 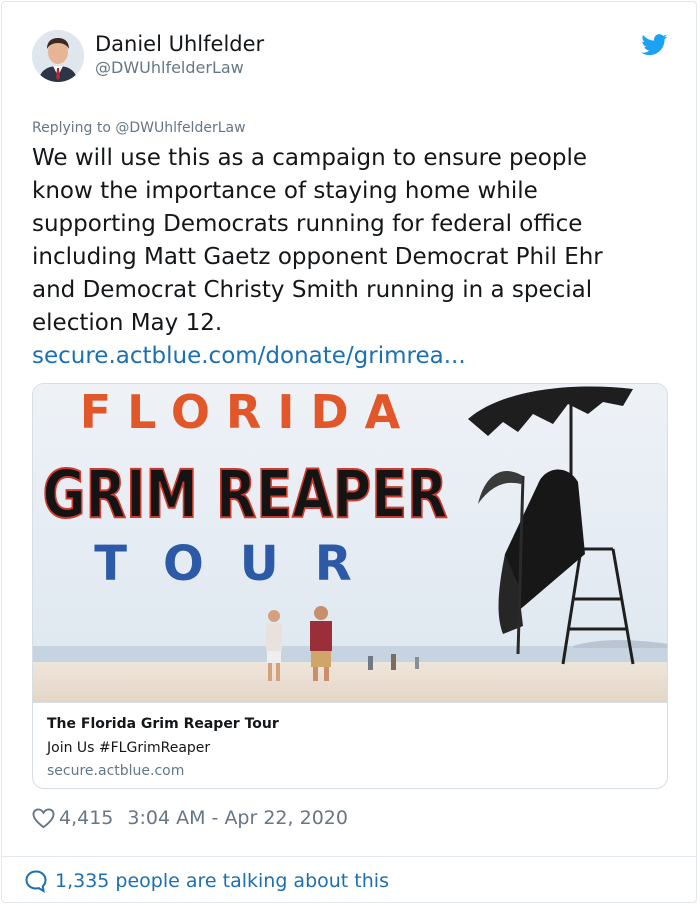 I want to click on tweet-stats: 4,415 3:04 AM - Apr 22, 2020, so click(x=190, y=818).